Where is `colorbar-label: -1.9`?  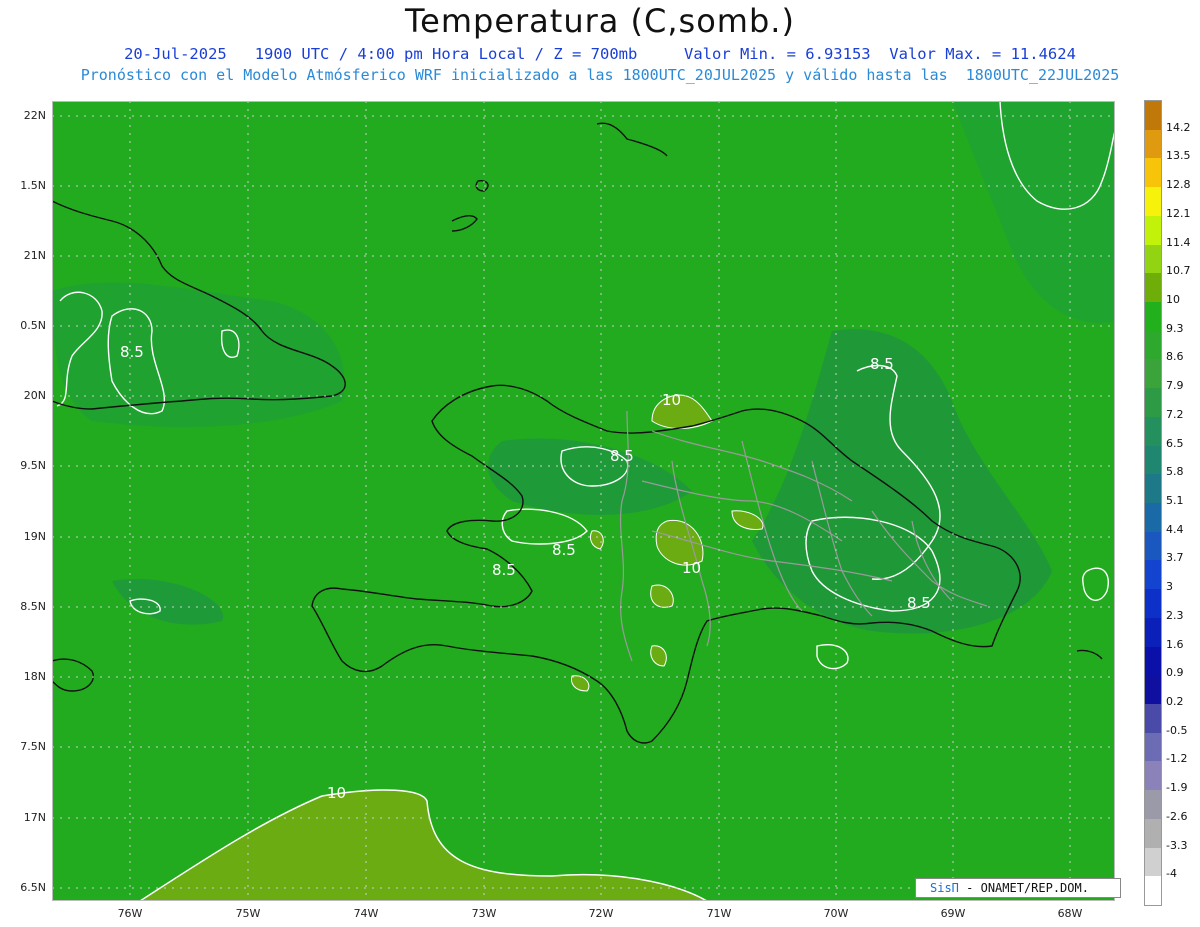 colorbar-label: -1.9 is located at coordinates (1177, 788).